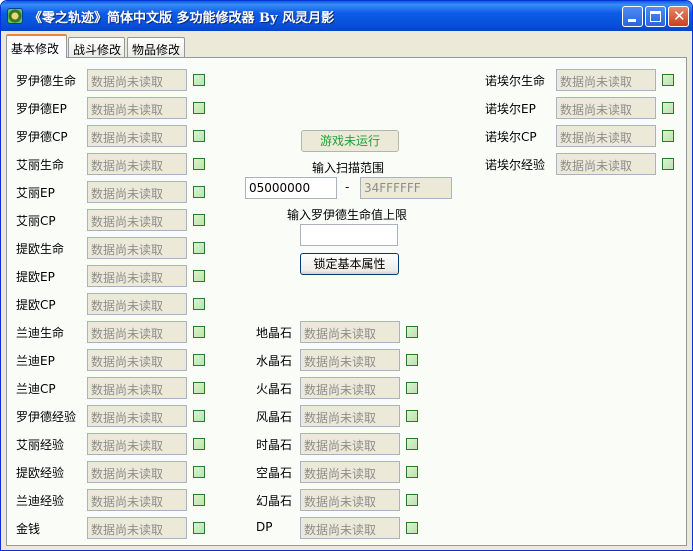 The width and height of the screenshot is (693, 551). Describe the element at coordinates (274, 389) in the screenshot. I see `field-label: 火晶石` at that location.